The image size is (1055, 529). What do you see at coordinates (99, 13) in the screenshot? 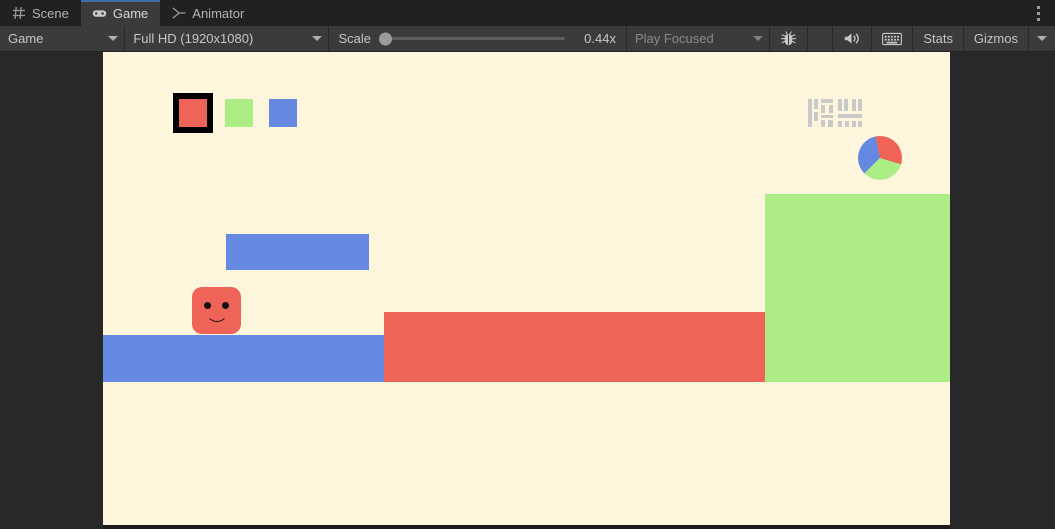
I see `gamepad-icon` at bounding box center [99, 13].